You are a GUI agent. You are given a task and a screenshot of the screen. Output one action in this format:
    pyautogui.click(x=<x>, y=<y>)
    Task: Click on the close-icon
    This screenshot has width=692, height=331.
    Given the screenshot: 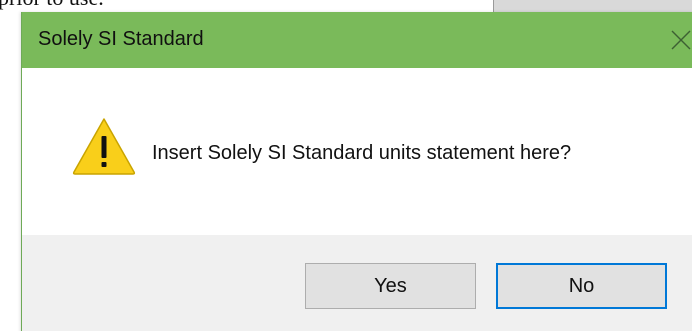 What is the action you would take?
    pyautogui.click(x=681, y=40)
    